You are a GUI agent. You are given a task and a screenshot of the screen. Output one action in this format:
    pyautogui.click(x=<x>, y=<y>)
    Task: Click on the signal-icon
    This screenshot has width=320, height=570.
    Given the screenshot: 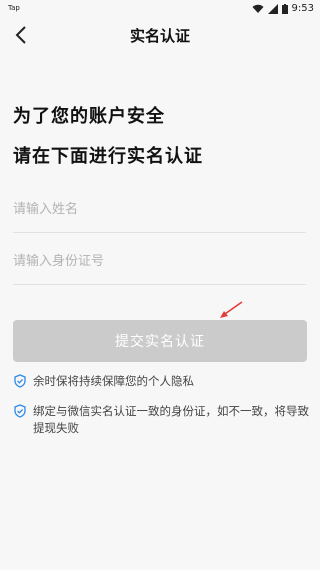 What is the action you would take?
    pyautogui.click(x=272, y=8)
    